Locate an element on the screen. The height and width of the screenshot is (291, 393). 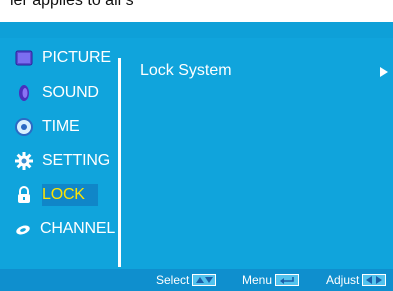
menu-item-label: SETTING is located at coordinates (76, 160).